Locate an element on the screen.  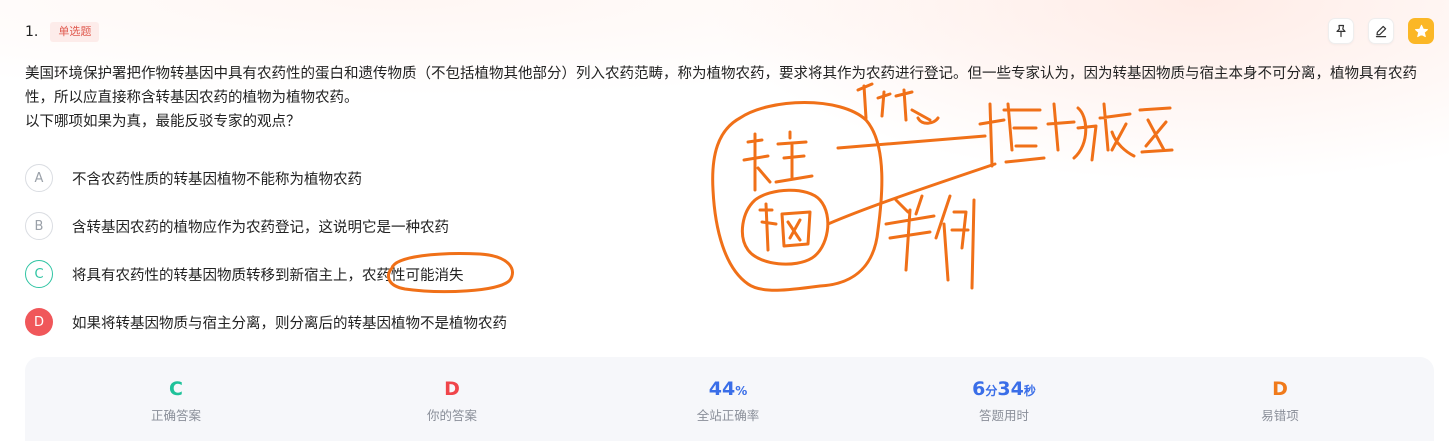
accuracy-label: 全站正确率 is located at coordinates (728, 415).